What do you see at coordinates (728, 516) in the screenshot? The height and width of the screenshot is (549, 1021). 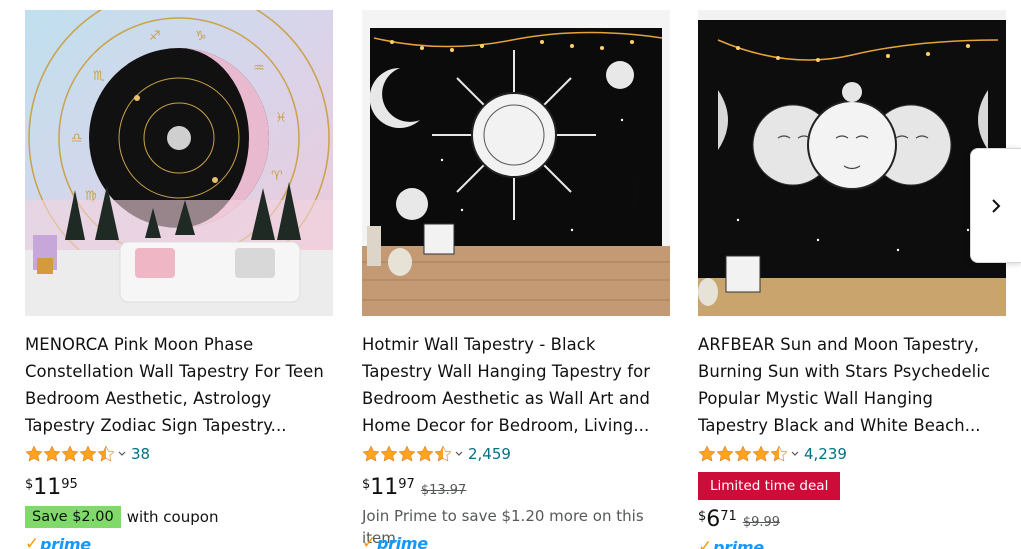 I see `price-fraction: 71` at bounding box center [728, 516].